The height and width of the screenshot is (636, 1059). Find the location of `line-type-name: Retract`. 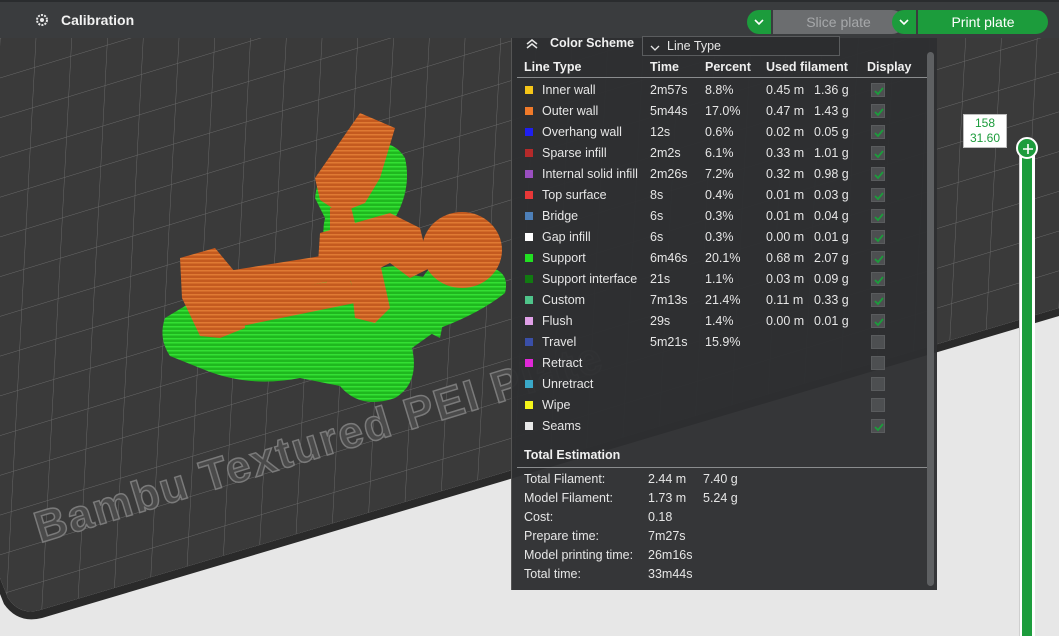

line-type-name: Retract is located at coordinates (562, 363).